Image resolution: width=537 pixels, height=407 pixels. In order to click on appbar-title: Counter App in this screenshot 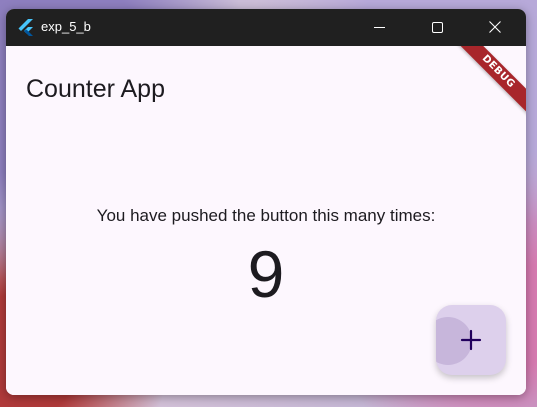, I will do `click(95, 89)`.